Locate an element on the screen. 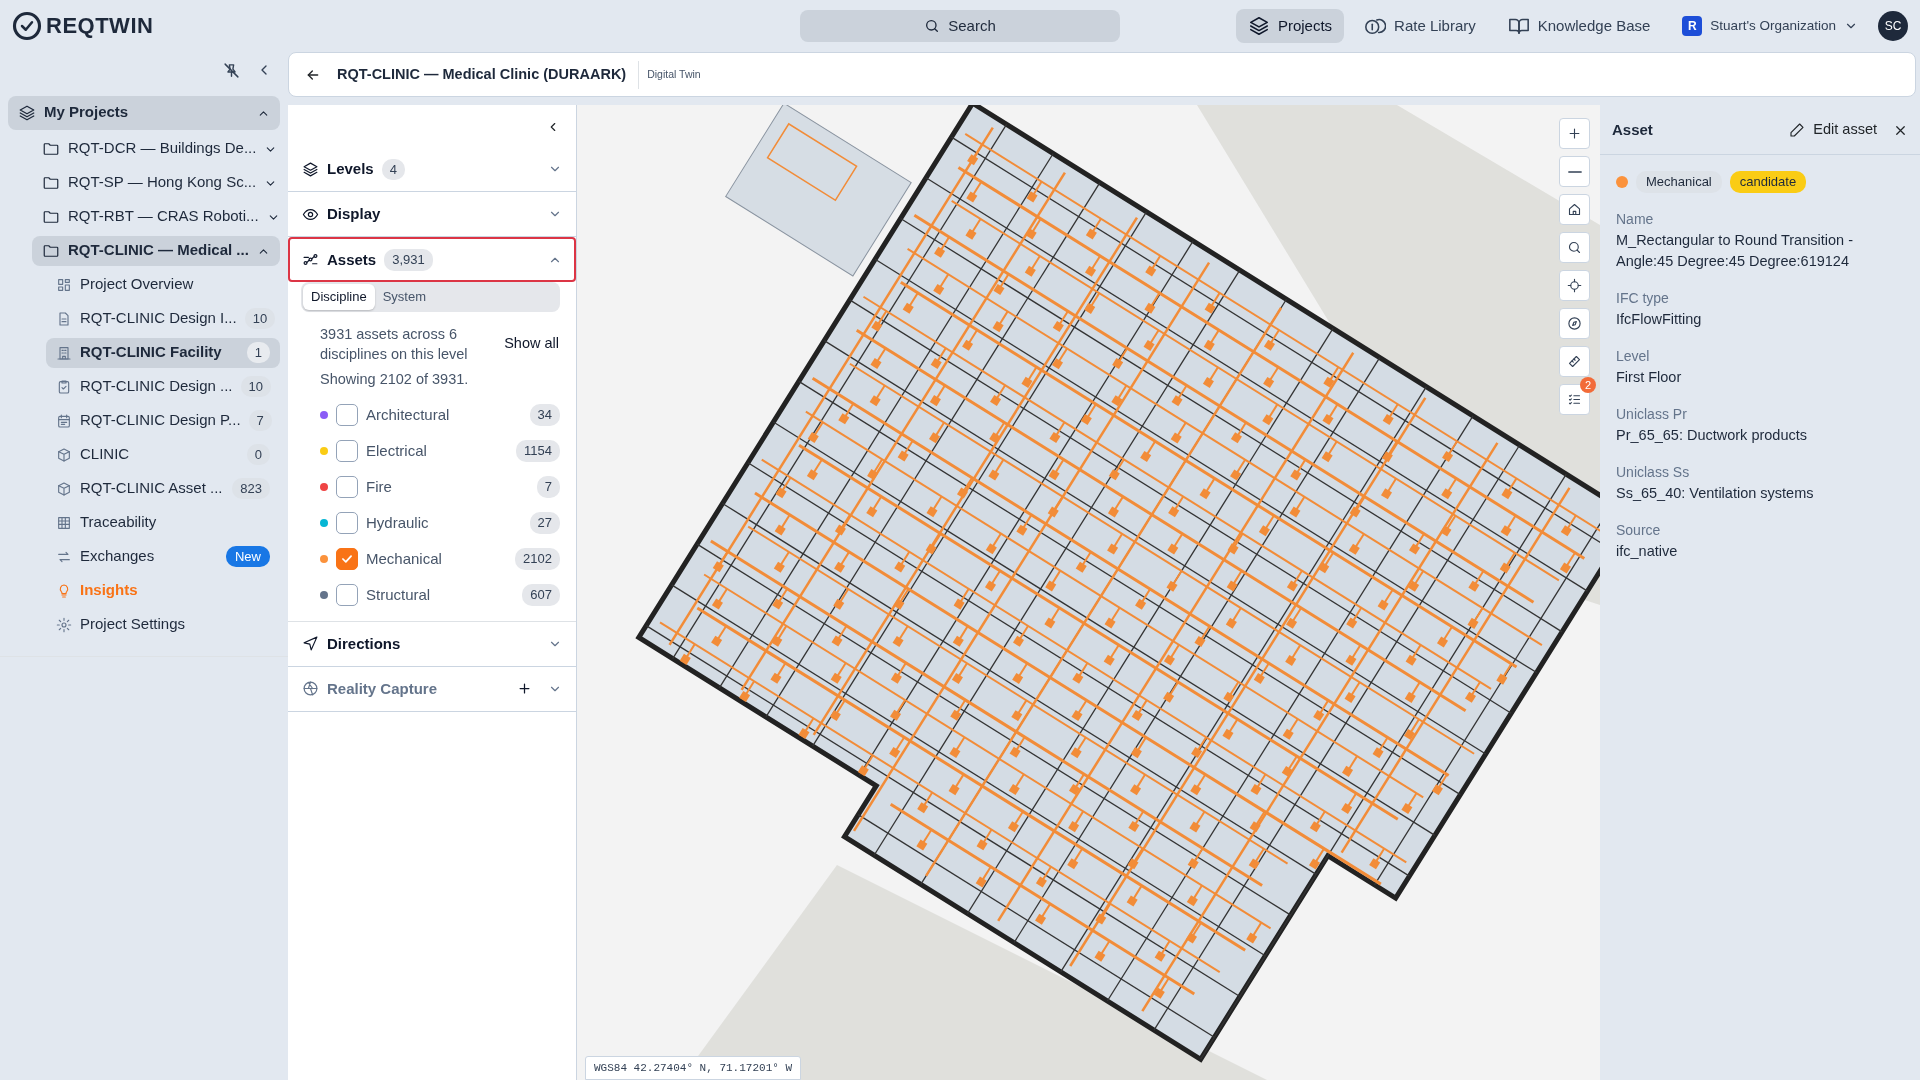 This screenshot has height=1080, width=1920. count-badge: 7 is located at coordinates (260, 420).